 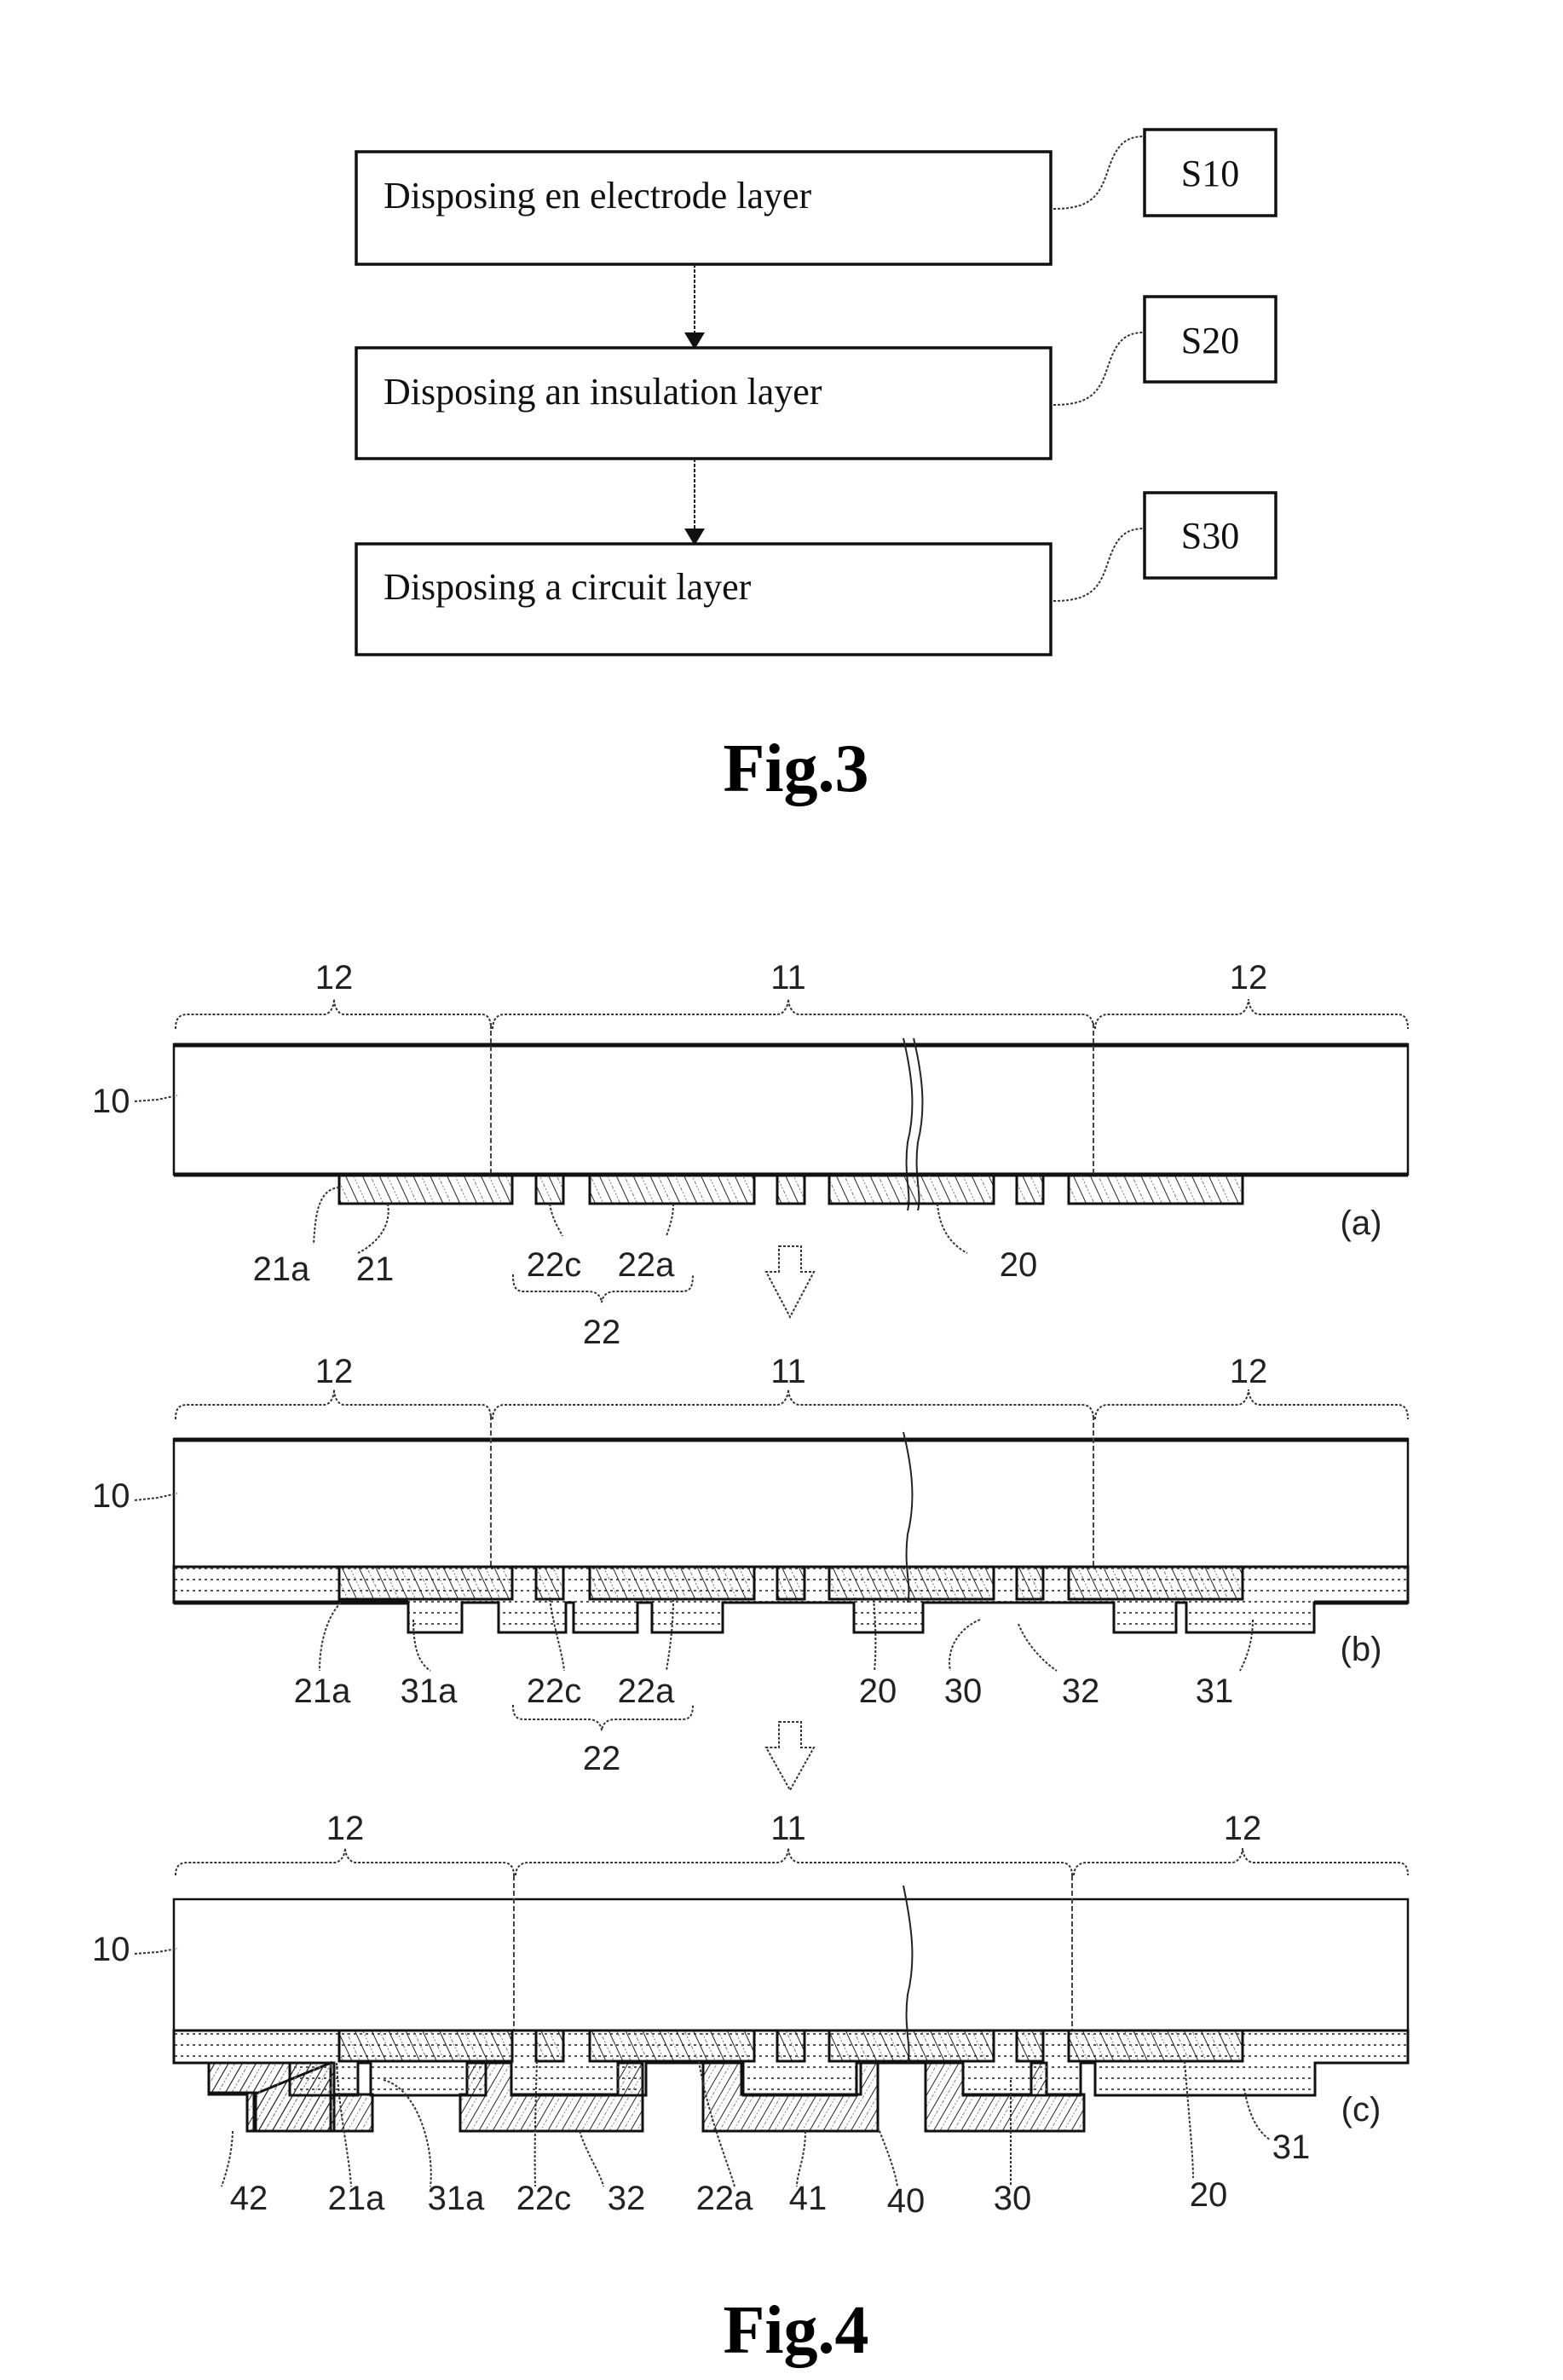 What do you see at coordinates (816, 197) in the screenshot?
I see `flow-step-s10: Disposing en electrode layer S10` at bounding box center [816, 197].